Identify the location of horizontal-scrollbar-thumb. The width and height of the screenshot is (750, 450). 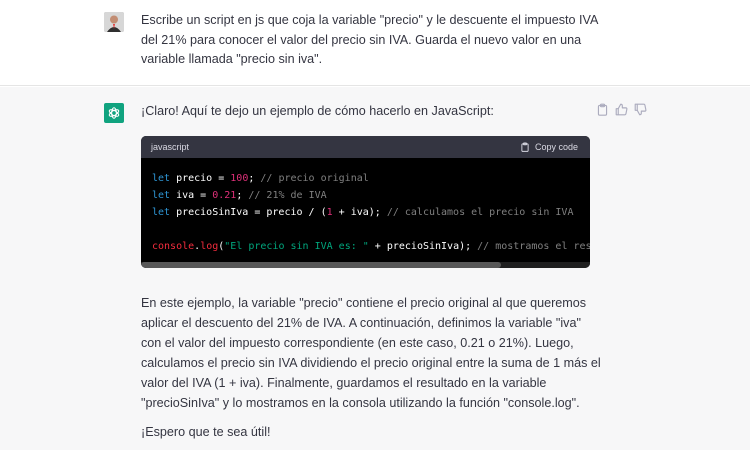
(321, 265).